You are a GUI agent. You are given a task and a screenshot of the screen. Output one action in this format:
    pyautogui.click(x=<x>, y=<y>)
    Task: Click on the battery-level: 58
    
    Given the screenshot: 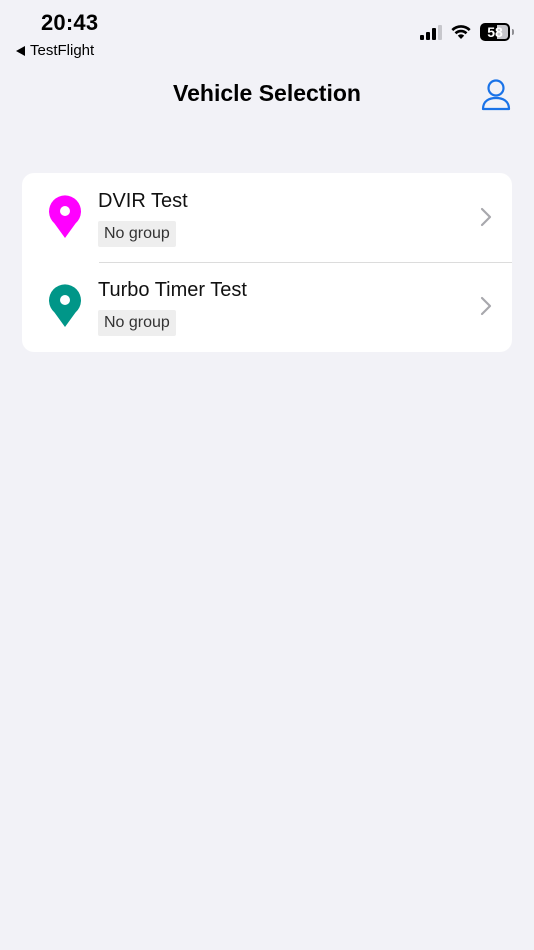 What is the action you would take?
    pyautogui.click(x=495, y=32)
    